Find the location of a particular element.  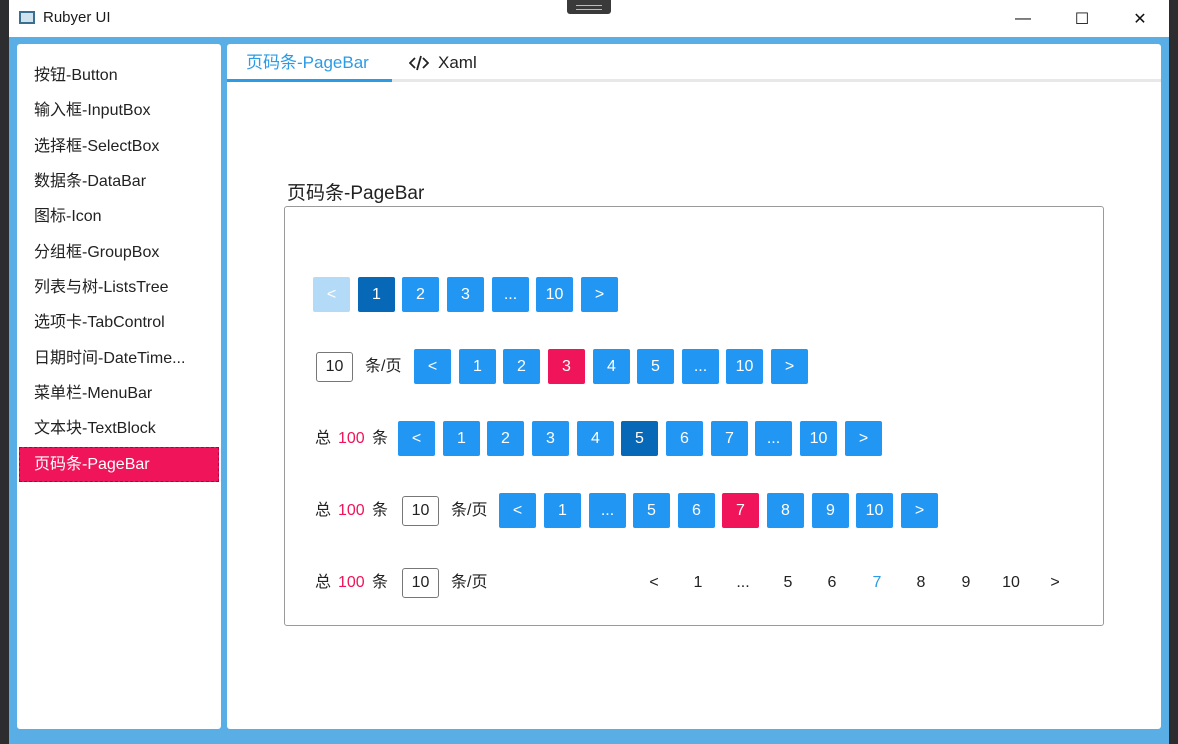

minimize-icon: — is located at coordinates (1023, 18).